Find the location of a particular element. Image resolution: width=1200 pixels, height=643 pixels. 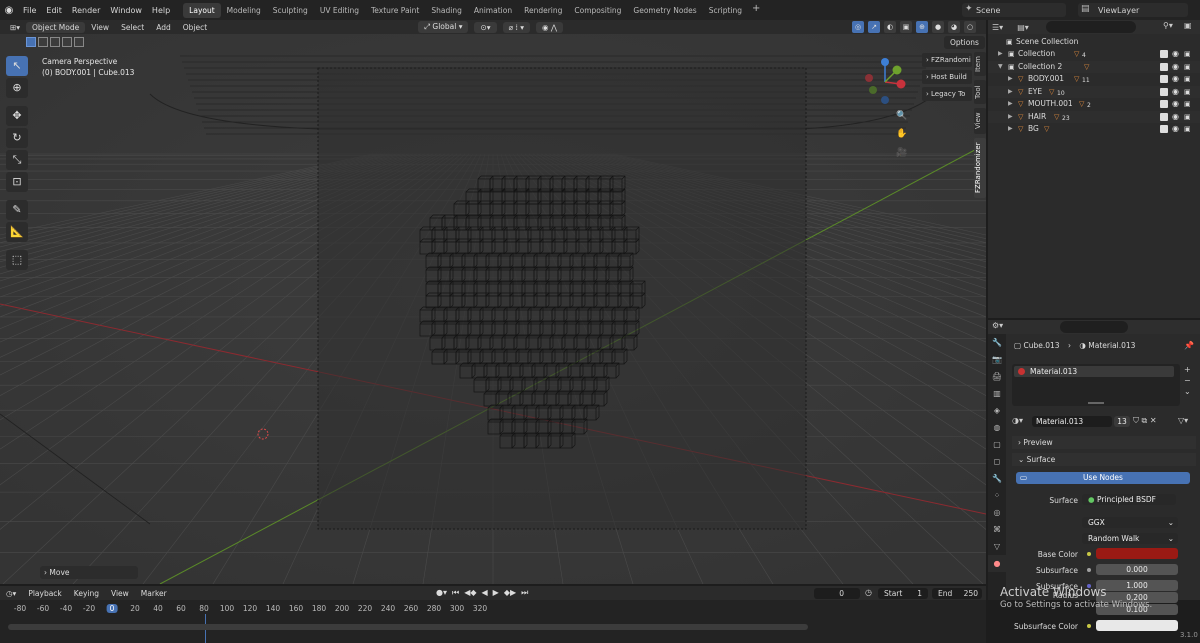

zoom-icon: 🔍 is located at coordinates (902, 116).